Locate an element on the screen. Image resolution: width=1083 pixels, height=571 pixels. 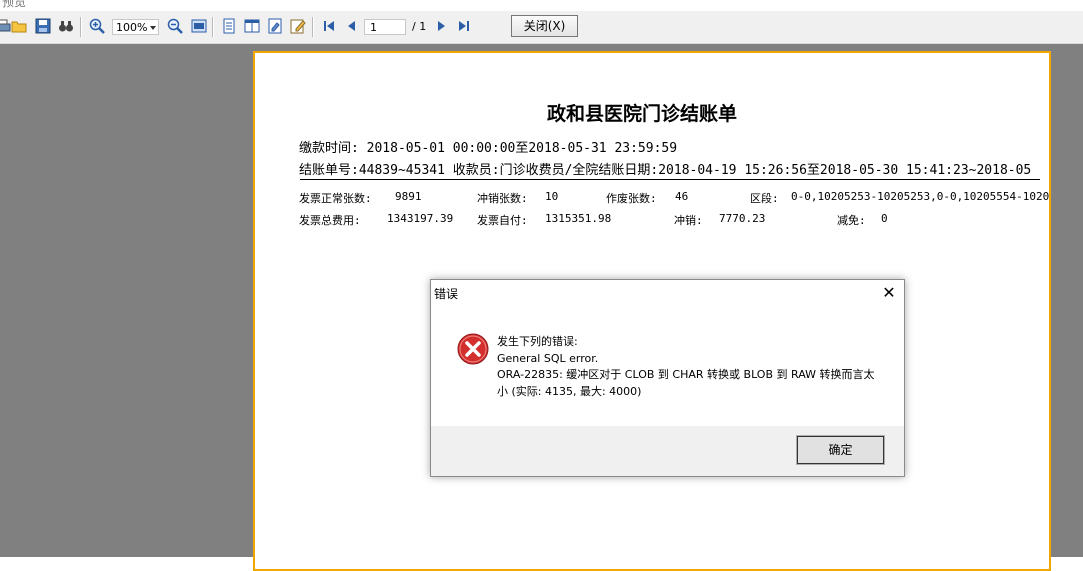
error-line-1: 发生下列的错误: is located at coordinates (537, 341).